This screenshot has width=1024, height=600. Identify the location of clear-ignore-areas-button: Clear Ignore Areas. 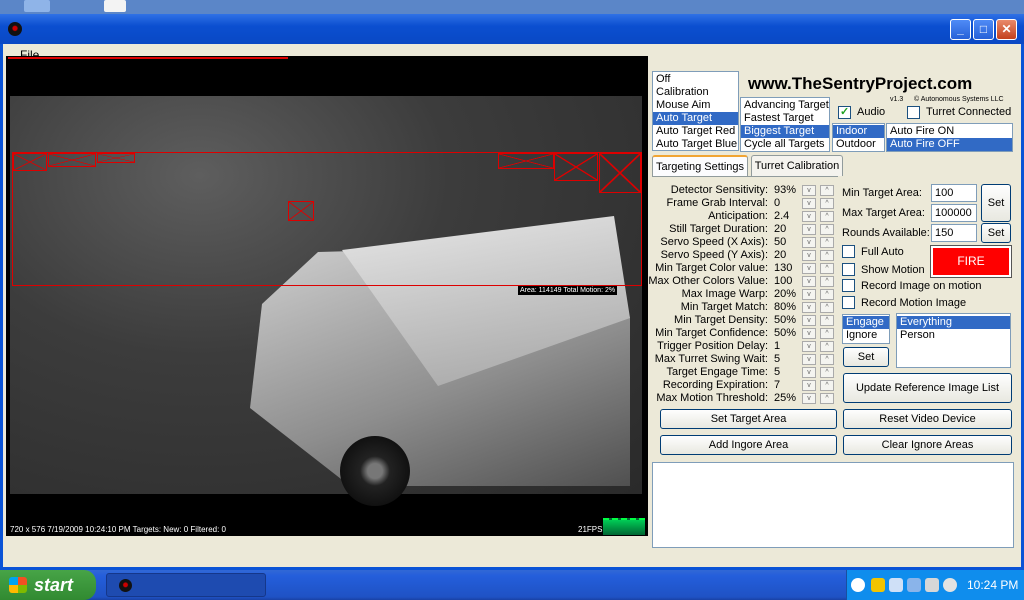
(927, 445).